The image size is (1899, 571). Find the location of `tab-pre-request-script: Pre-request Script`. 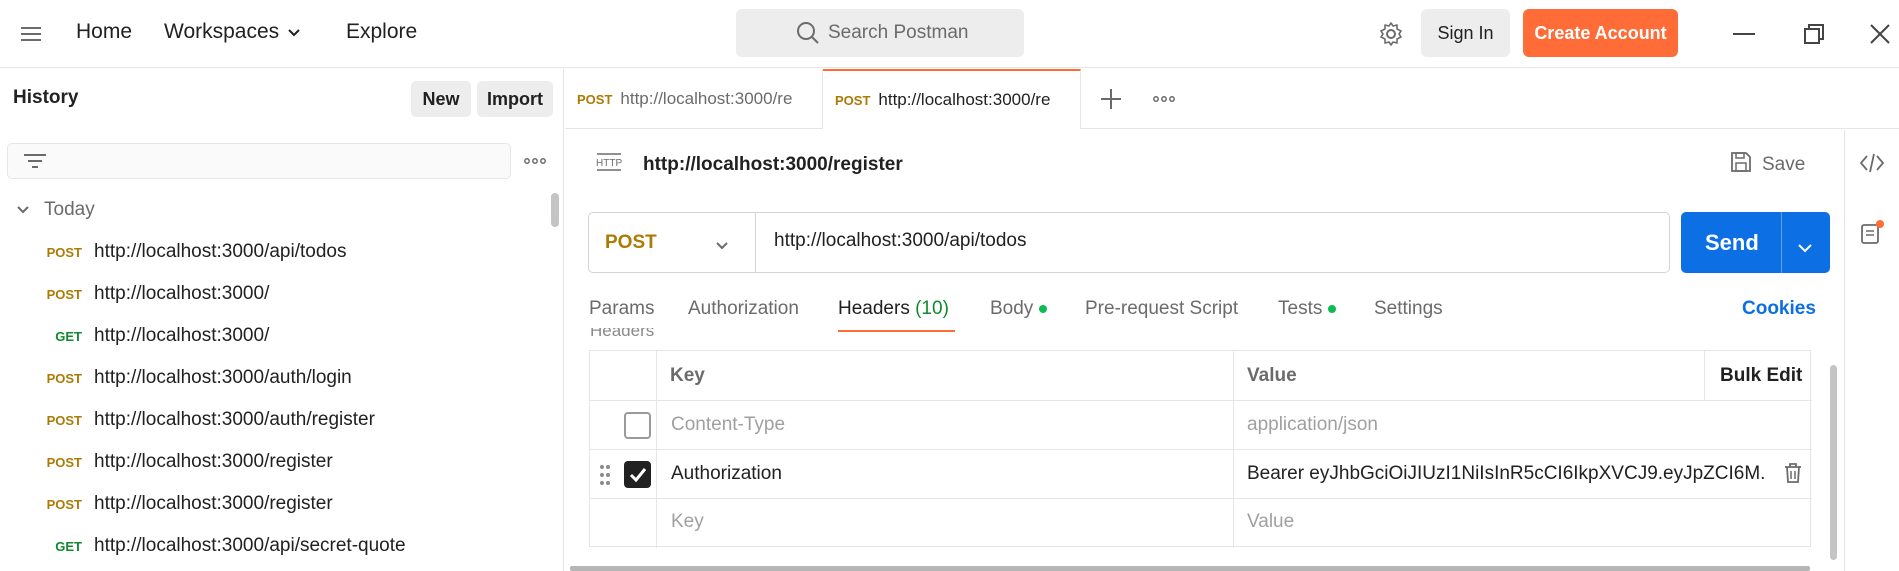

tab-pre-request-script: Pre-request Script is located at coordinates (1161, 309).